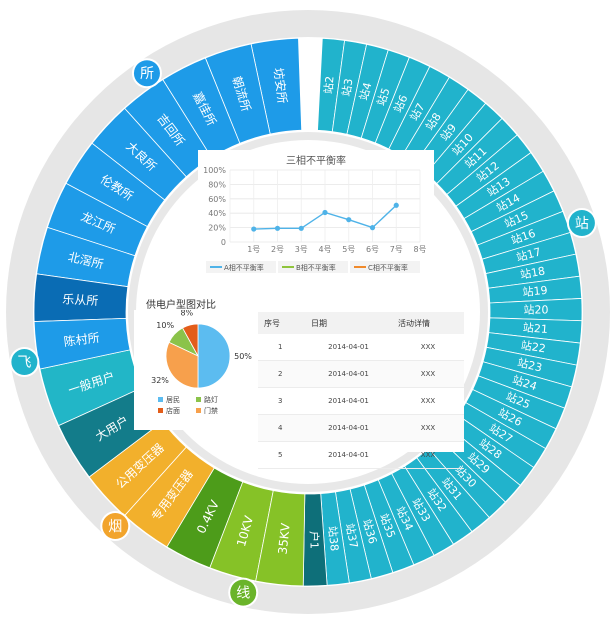 This screenshot has height=617, width=615. What do you see at coordinates (419, 249) in the screenshot?
I see `x-tick-label: 8号` at bounding box center [419, 249].